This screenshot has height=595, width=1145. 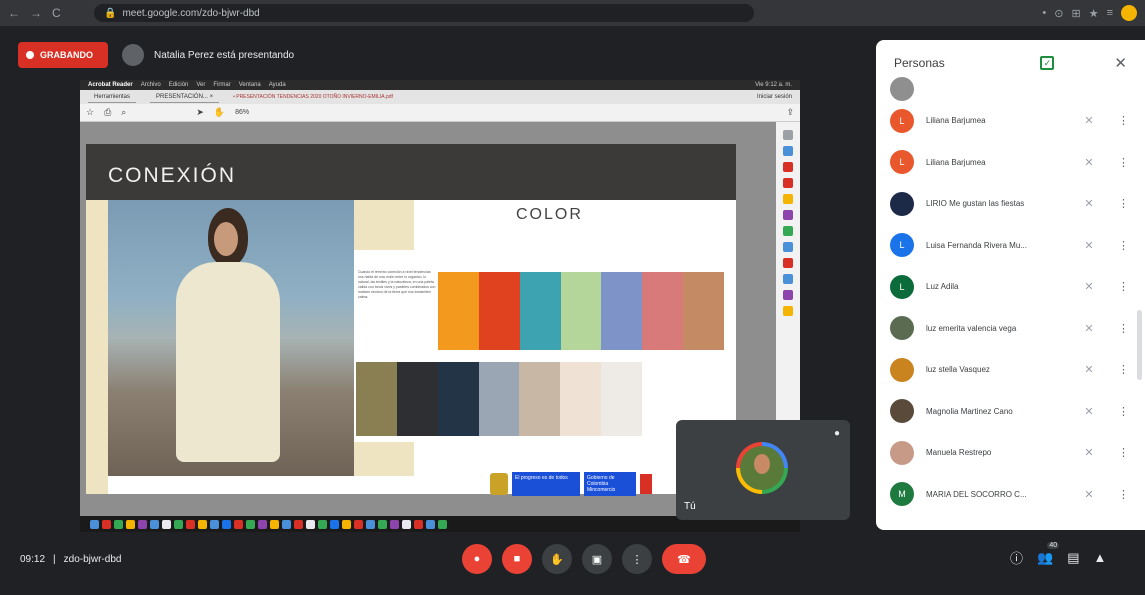 I want to click on reload-icon: C, so click(x=56, y=13).